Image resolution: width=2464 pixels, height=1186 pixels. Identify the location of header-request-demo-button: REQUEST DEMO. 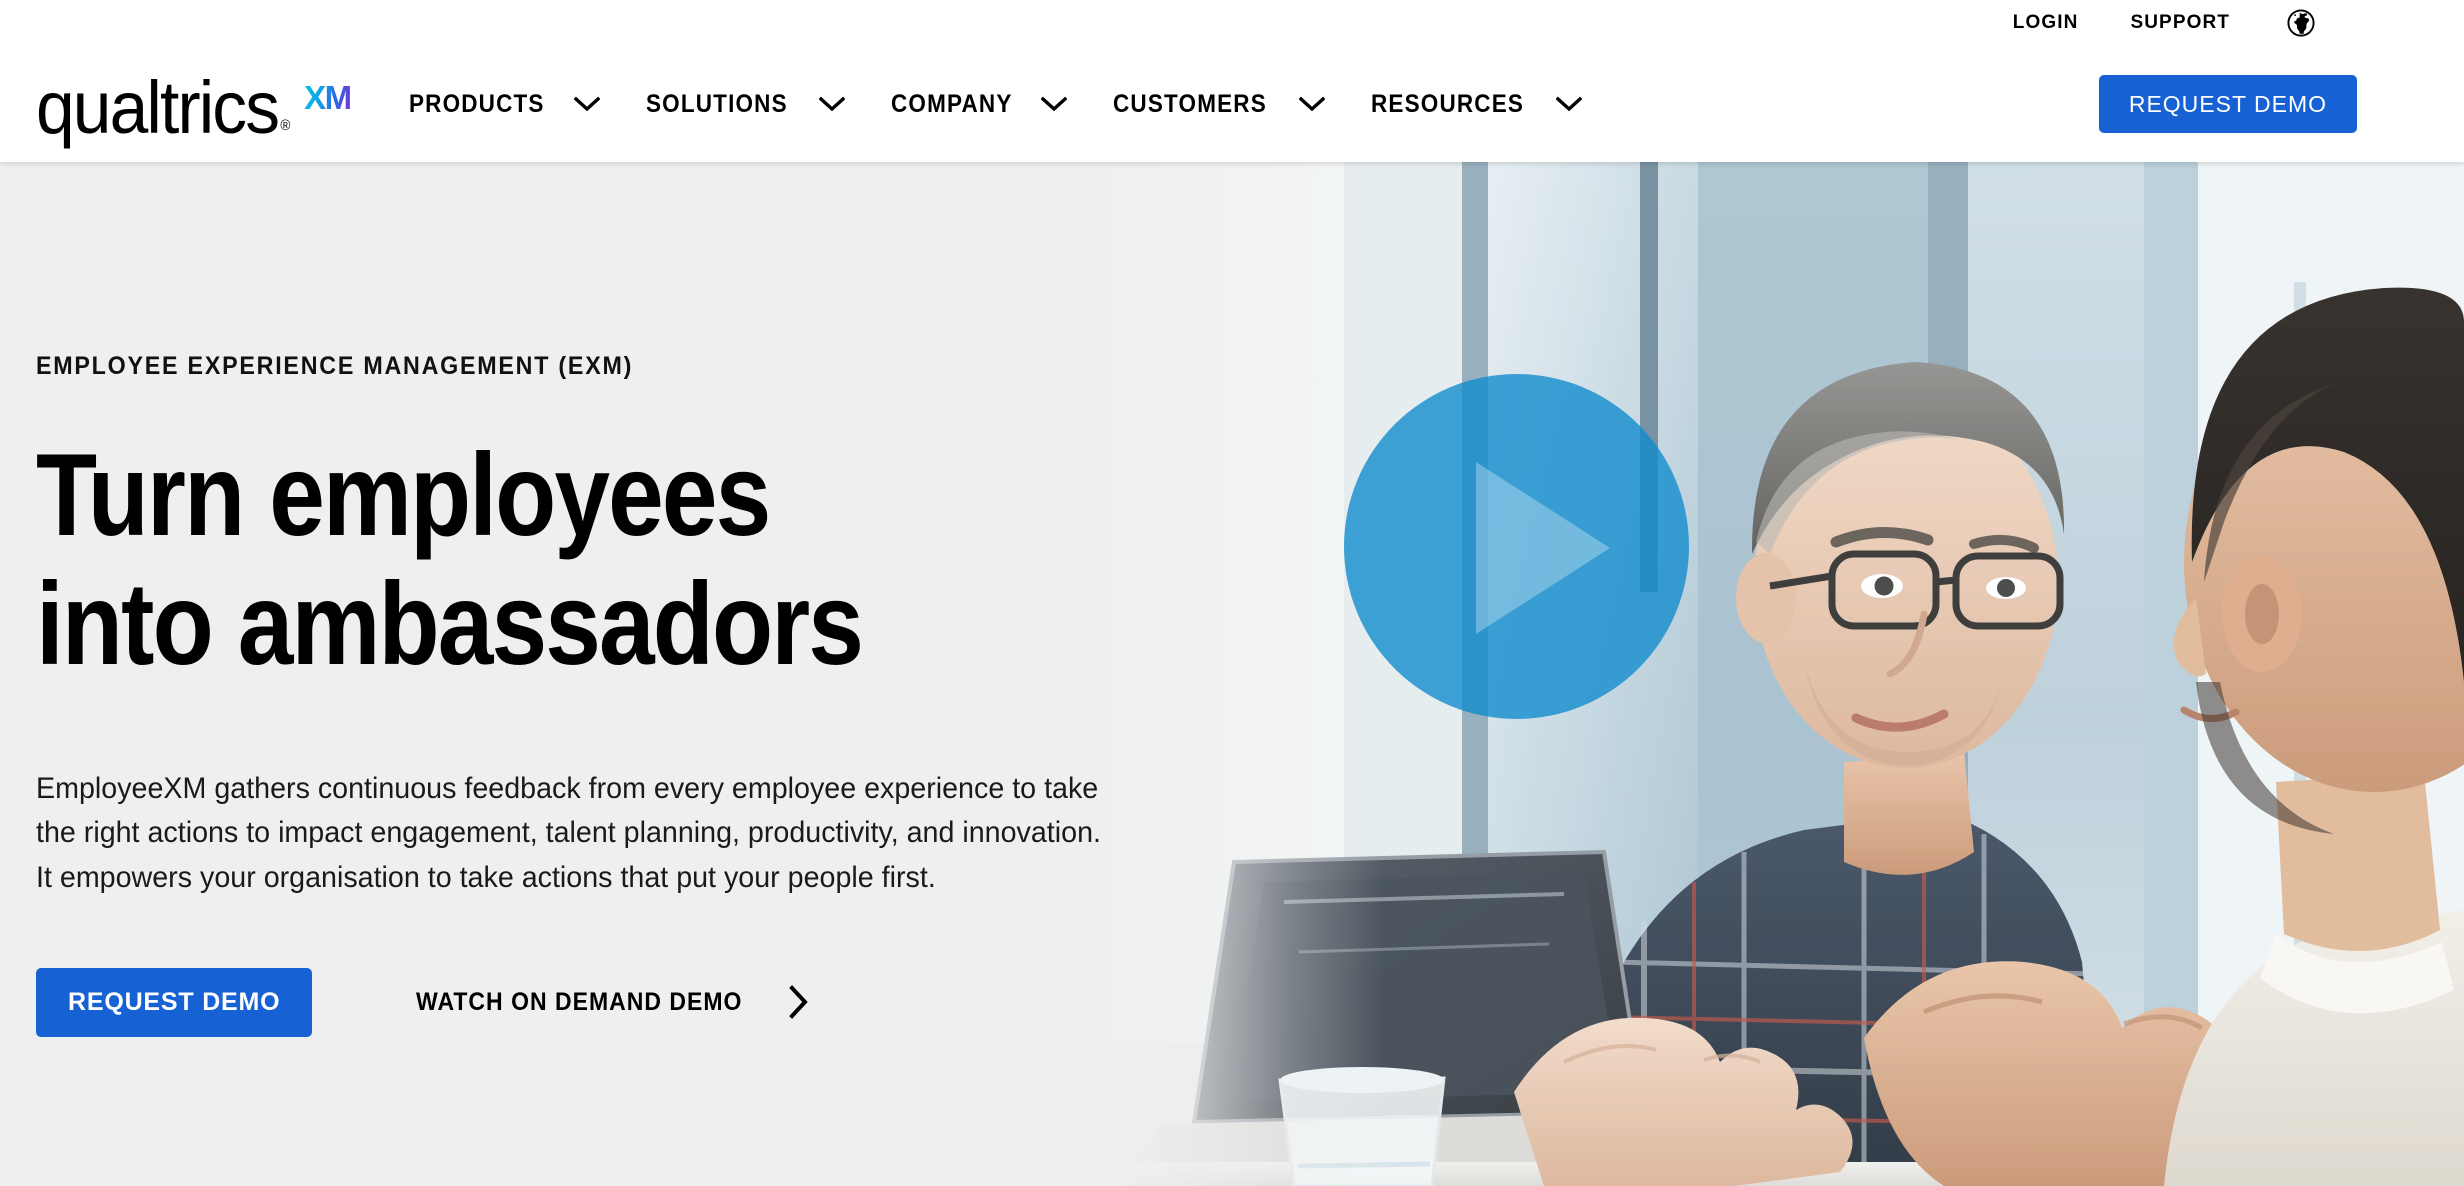
(2227, 104).